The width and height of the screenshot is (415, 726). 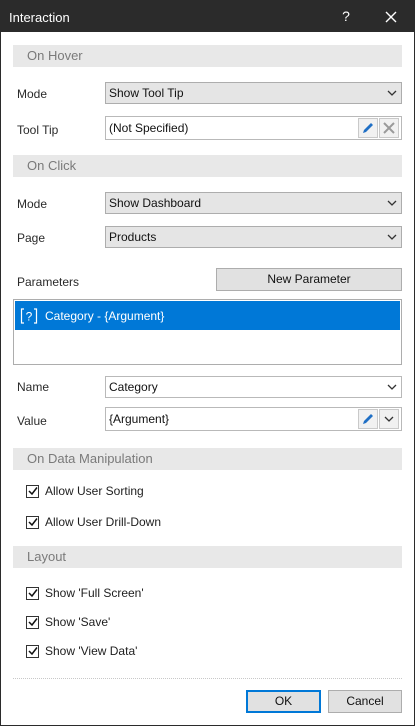 I want to click on parameter-icon: ?, so click(x=29, y=316).